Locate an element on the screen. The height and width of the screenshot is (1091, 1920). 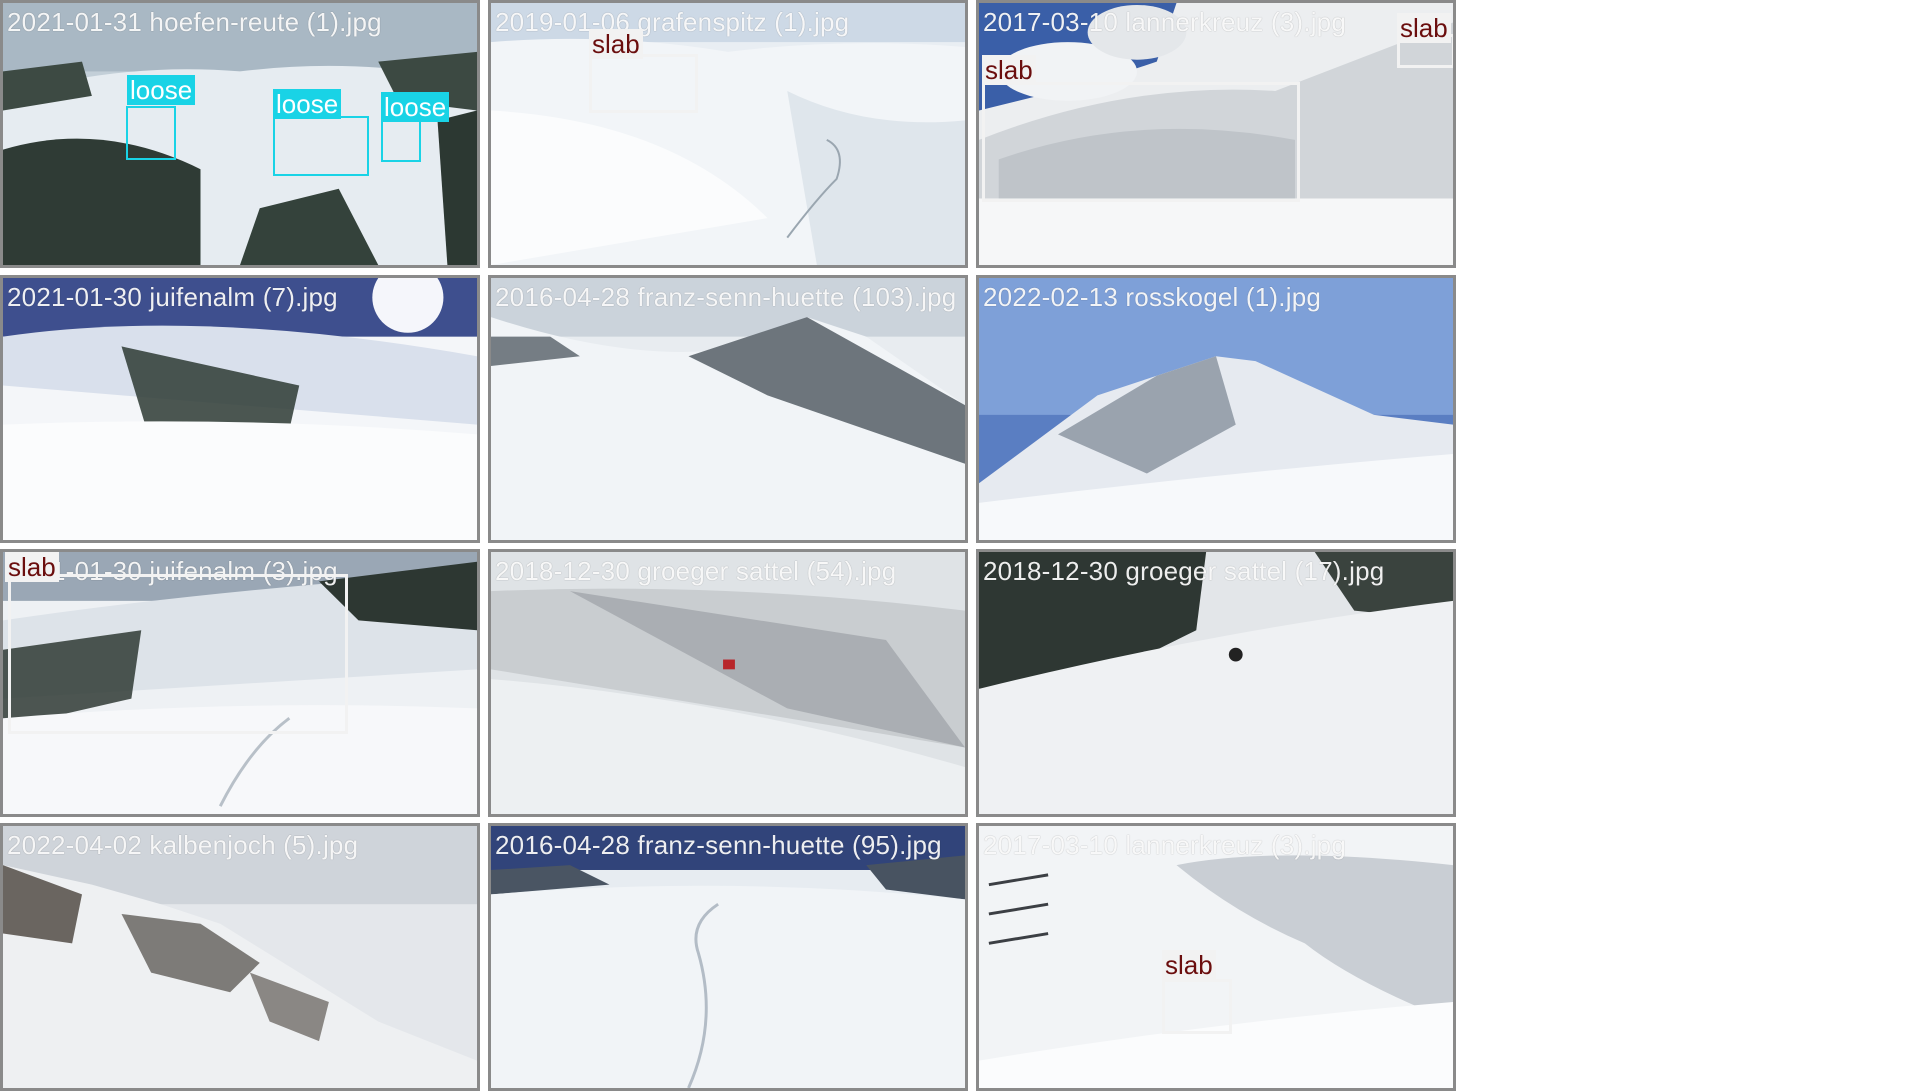
image-tile: 2018-12-30 groeger sattel (17).jpg is located at coordinates (1216, 683).